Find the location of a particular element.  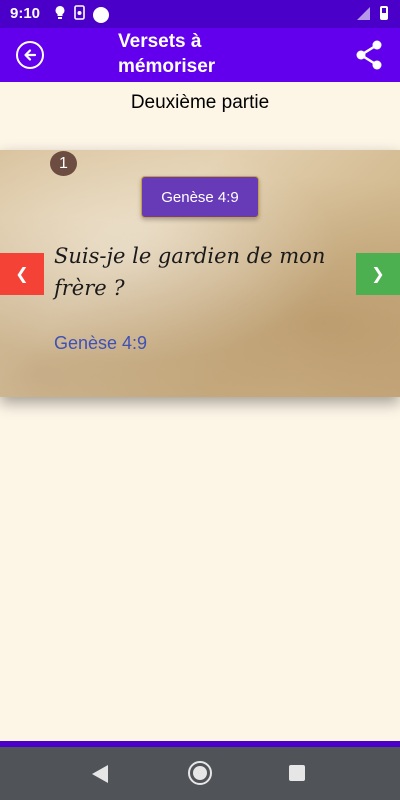

home-icon is located at coordinates (200, 773).